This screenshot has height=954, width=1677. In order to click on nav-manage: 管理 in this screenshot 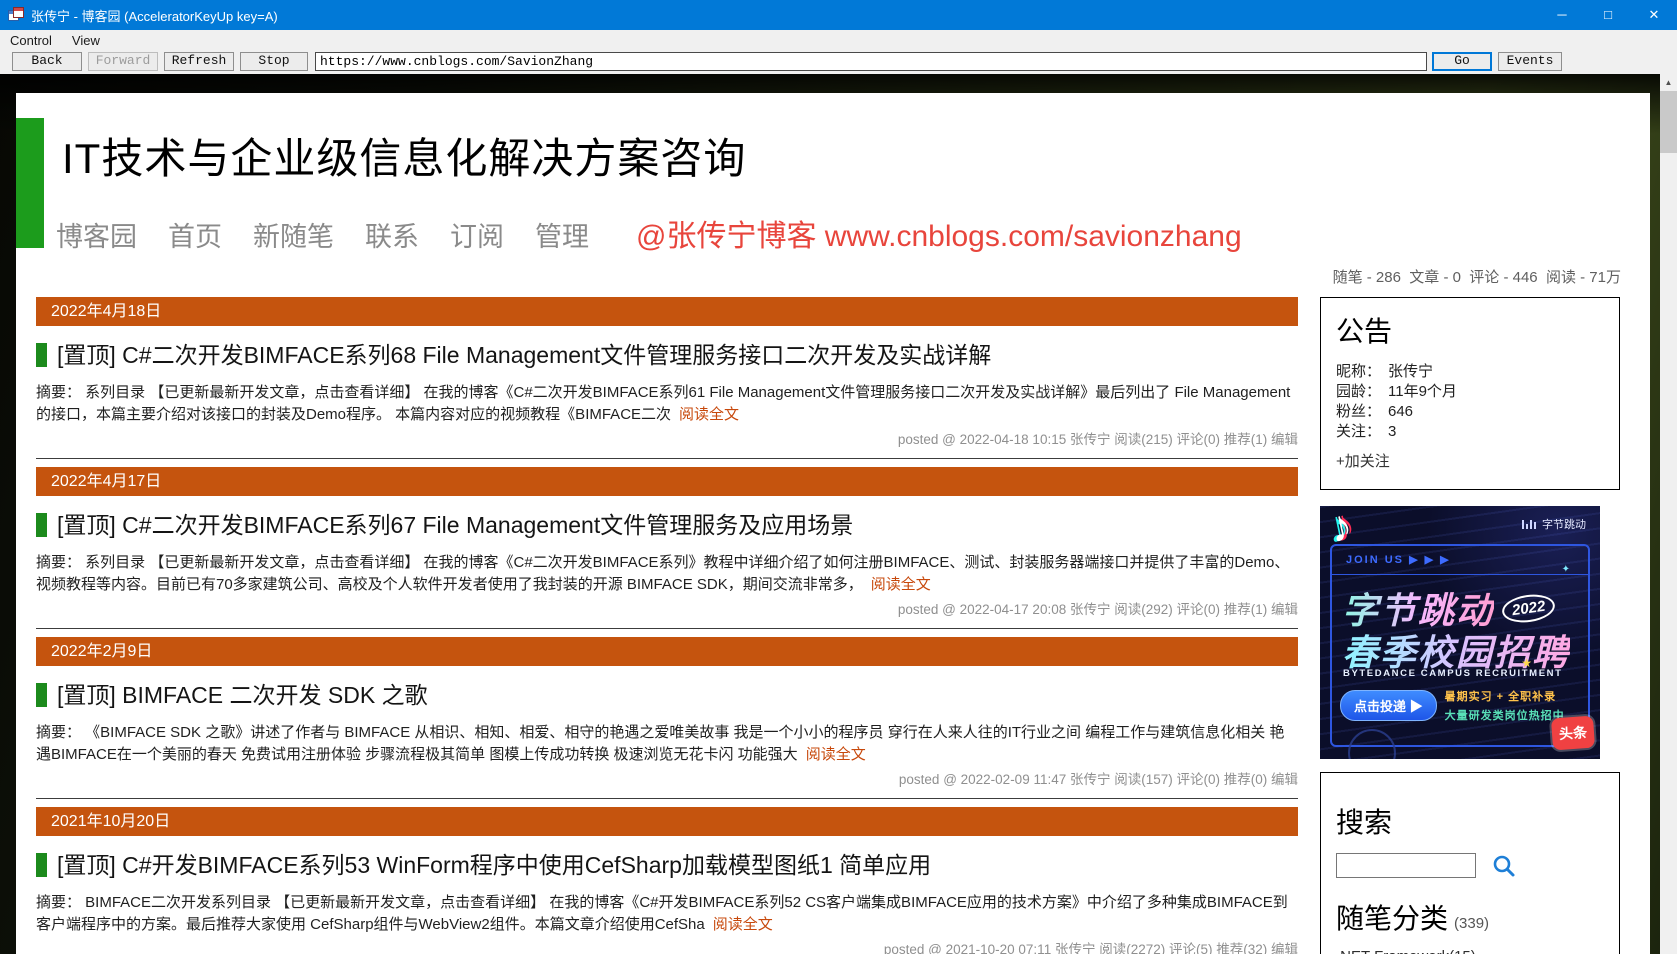, I will do `click(562, 234)`.